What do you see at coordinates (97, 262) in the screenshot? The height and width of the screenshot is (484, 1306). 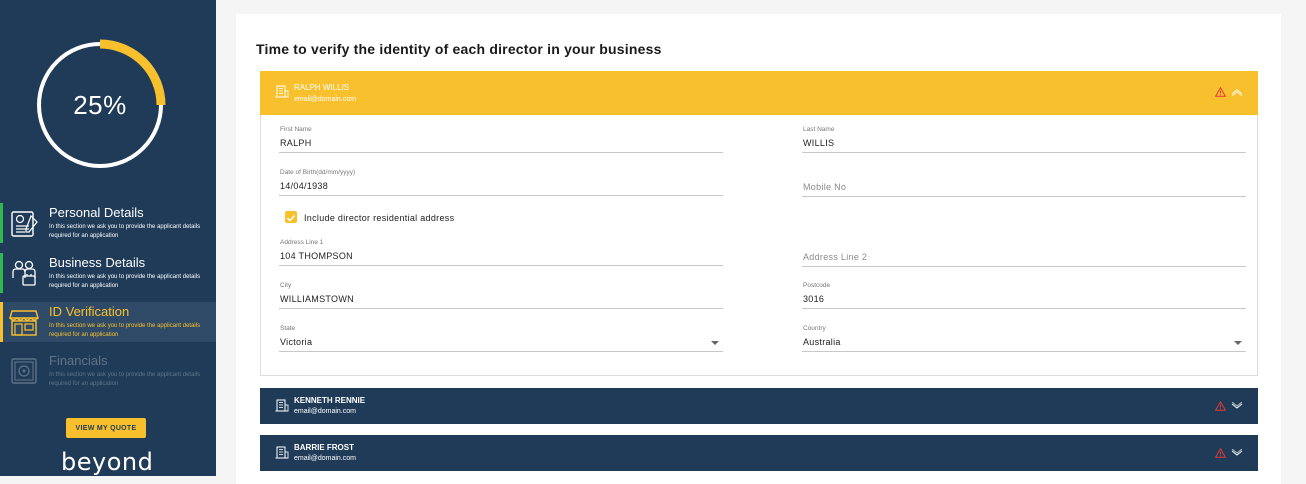 I see `step-title: Business Details` at bounding box center [97, 262].